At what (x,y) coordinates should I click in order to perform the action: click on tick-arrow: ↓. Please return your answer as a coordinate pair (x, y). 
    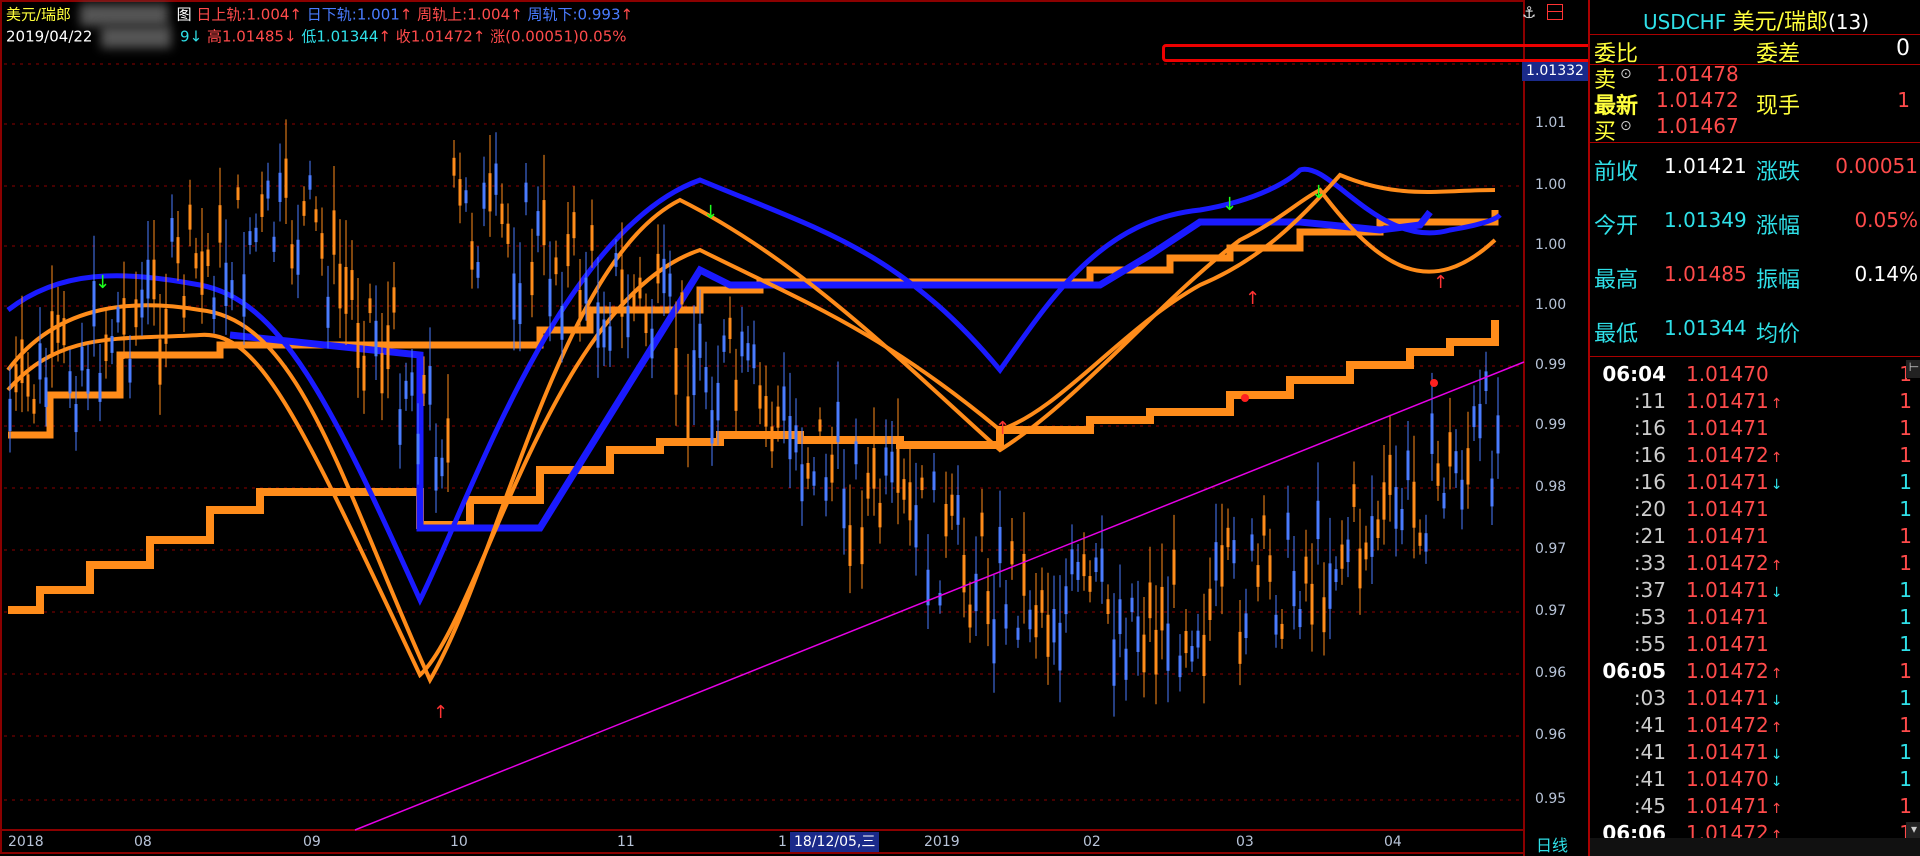
    Looking at the image, I should click on (1776, 593).